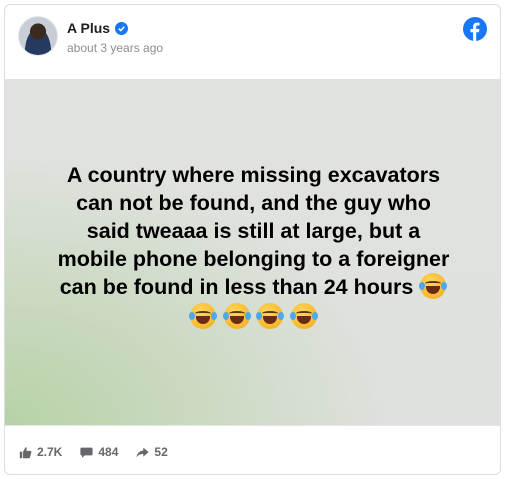  Describe the element at coordinates (142, 452) in the screenshot. I see `share-icon` at that location.